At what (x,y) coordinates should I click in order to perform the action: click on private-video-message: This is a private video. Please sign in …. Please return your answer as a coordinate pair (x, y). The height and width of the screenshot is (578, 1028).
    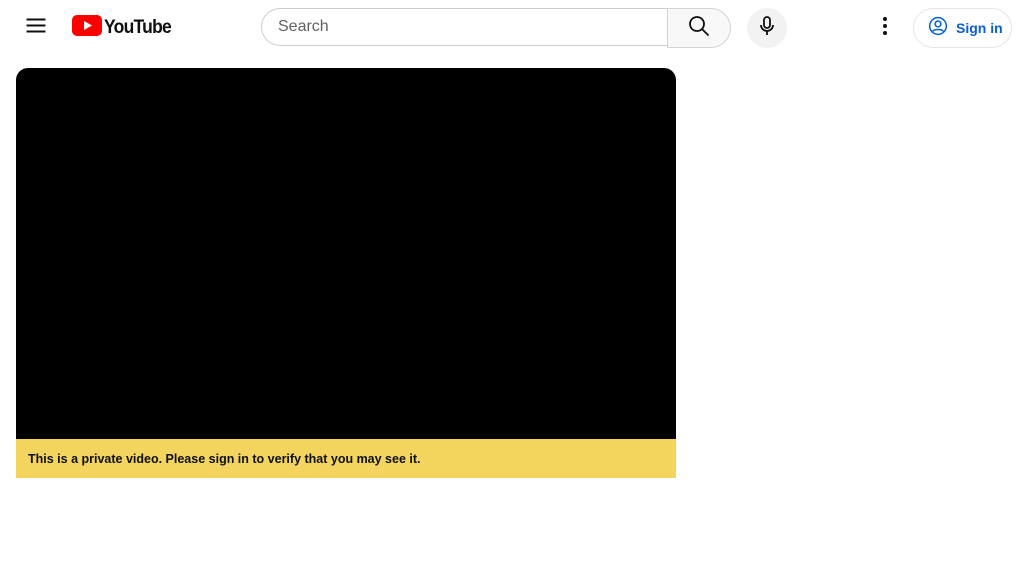
    Looking at the image, I should click on (224, 458).